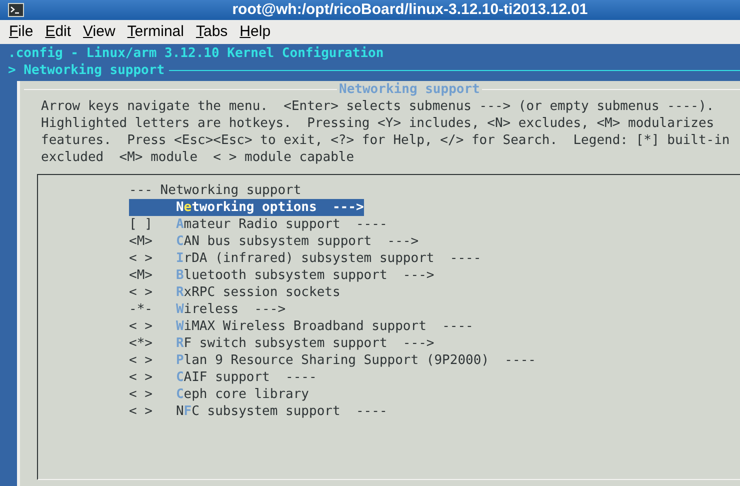  I want to click on menu-option: <M> CAN bus subsystem support --->, so click(274, 241).